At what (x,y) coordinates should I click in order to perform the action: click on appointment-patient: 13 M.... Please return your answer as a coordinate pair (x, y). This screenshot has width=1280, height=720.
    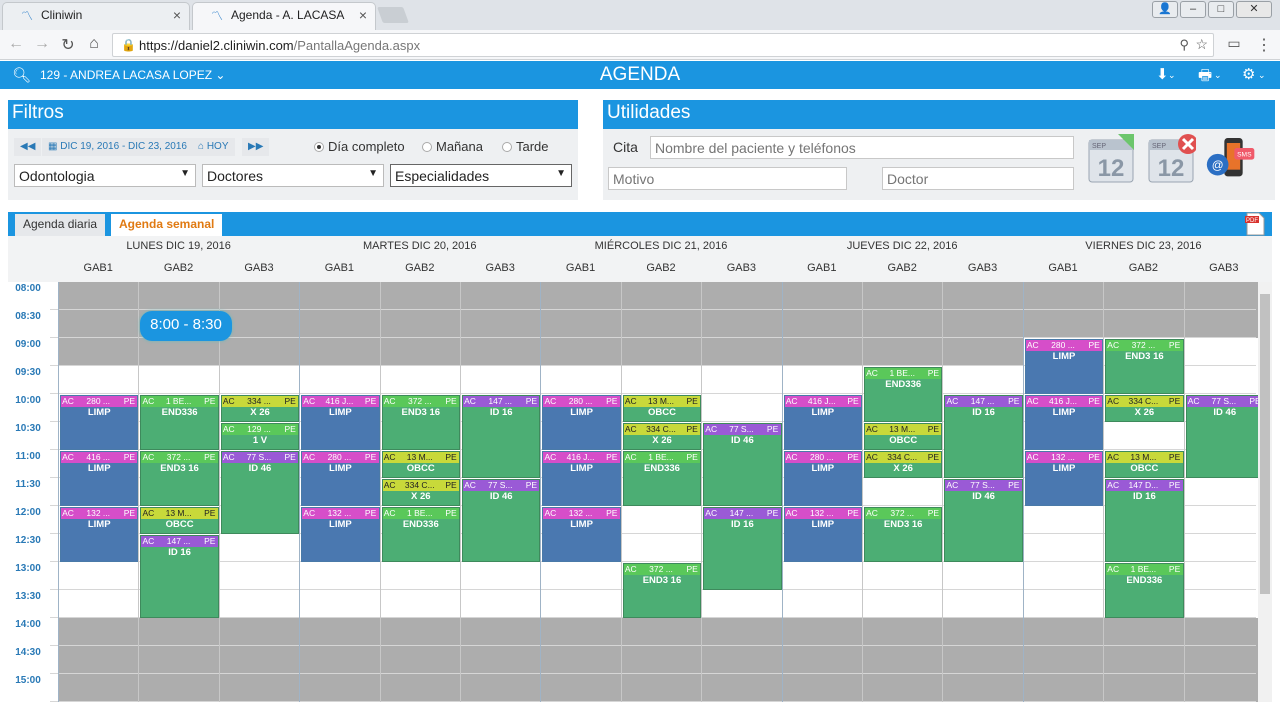
    Looking at the image, I should click on (902, 429).